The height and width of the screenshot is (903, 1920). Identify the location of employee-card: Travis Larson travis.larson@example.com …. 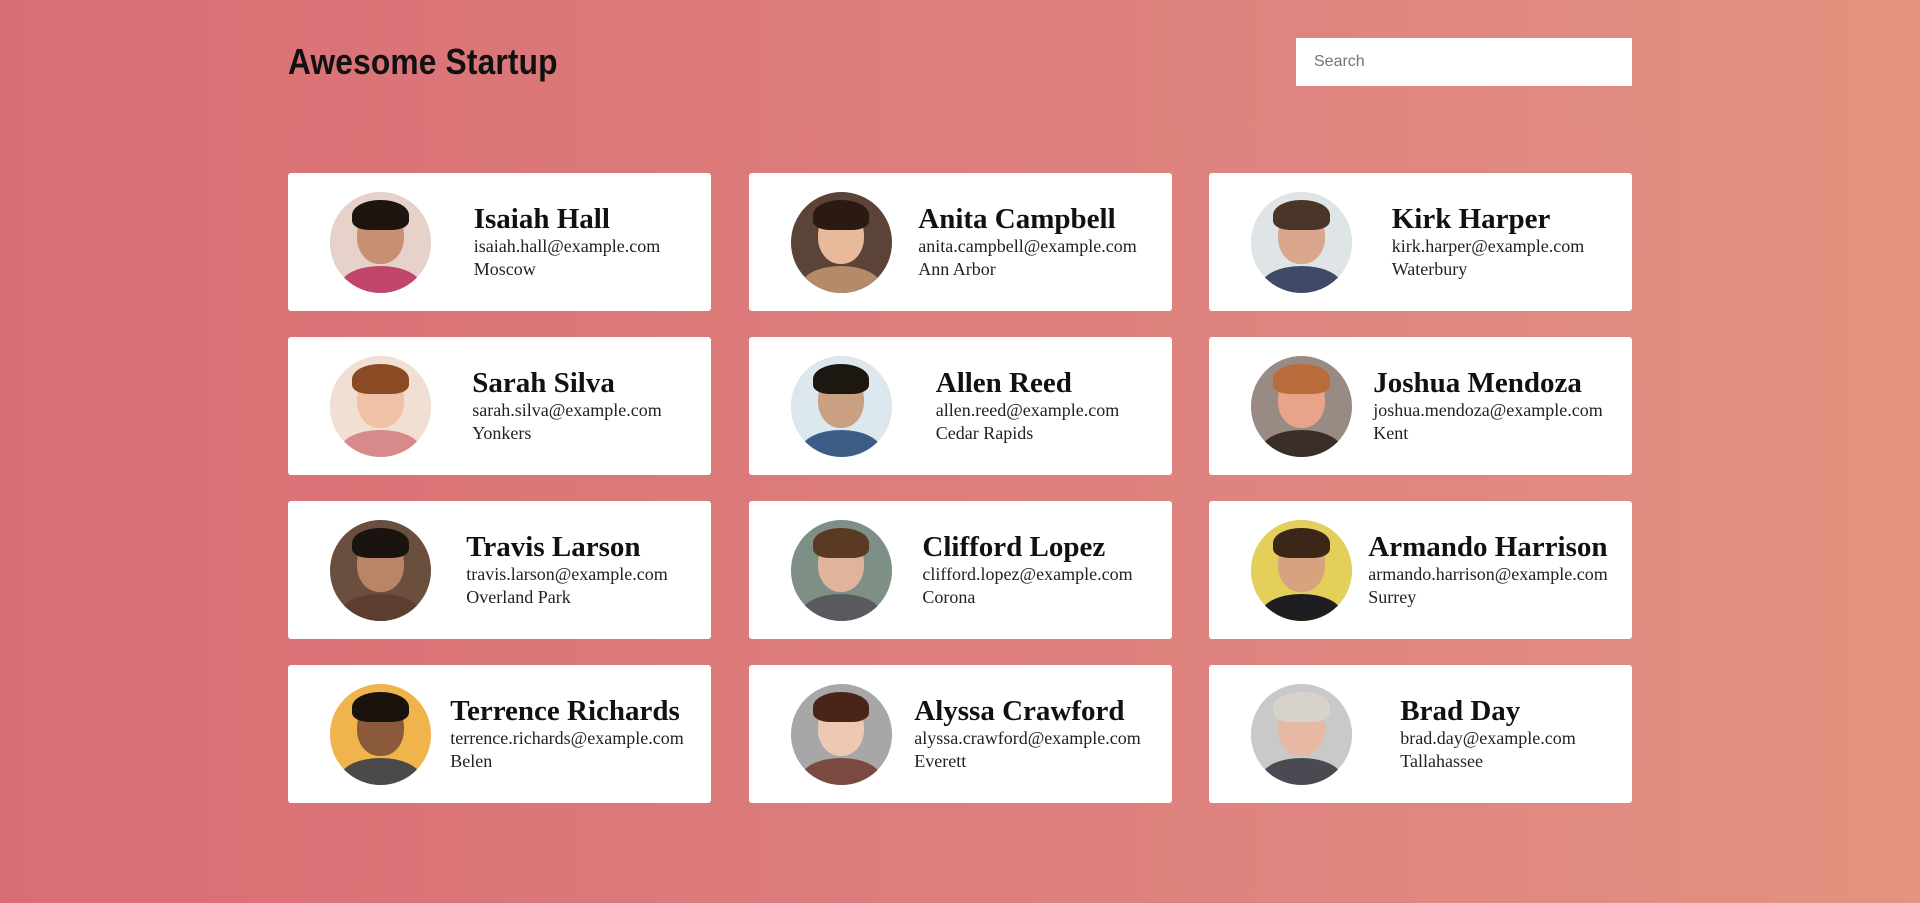
(499, 570).